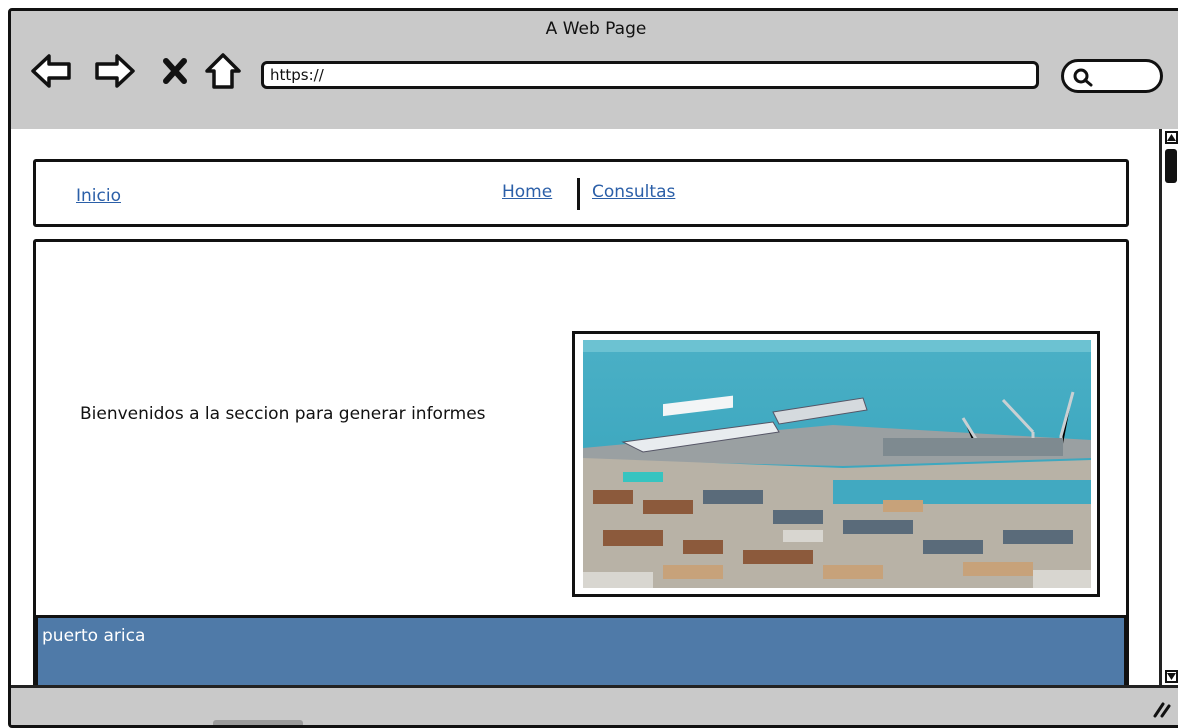  Describe the element at coordinates (633, 192) in the screenshot. I see `nav-link-consultas: Consultas` at that location.